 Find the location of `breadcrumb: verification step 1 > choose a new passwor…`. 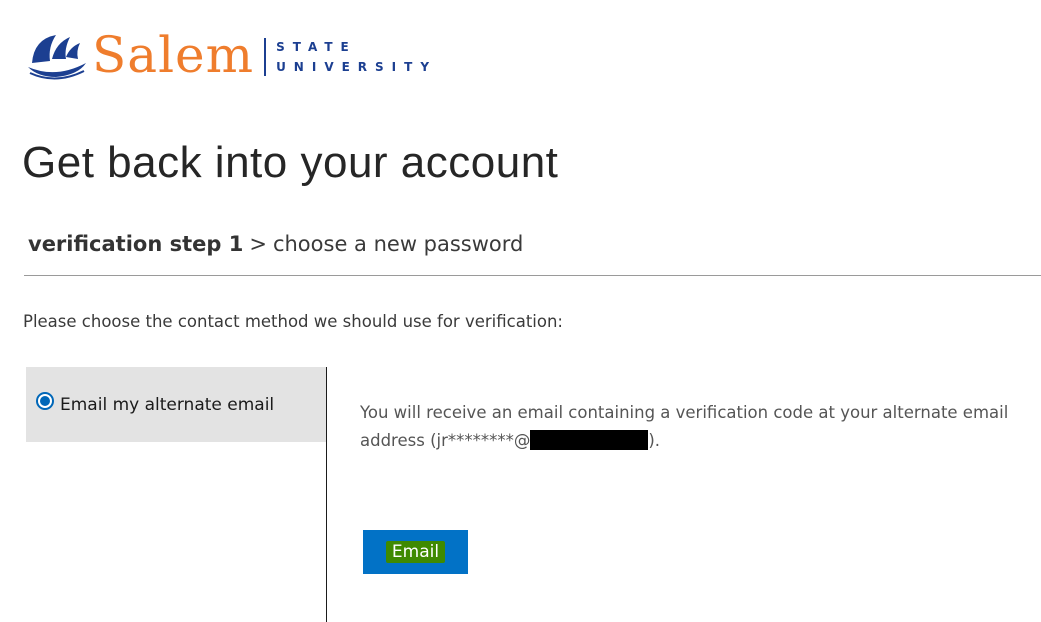

breadcrumb: verification step 1 > choose a new passwor… is located at coordinates (275, 244).